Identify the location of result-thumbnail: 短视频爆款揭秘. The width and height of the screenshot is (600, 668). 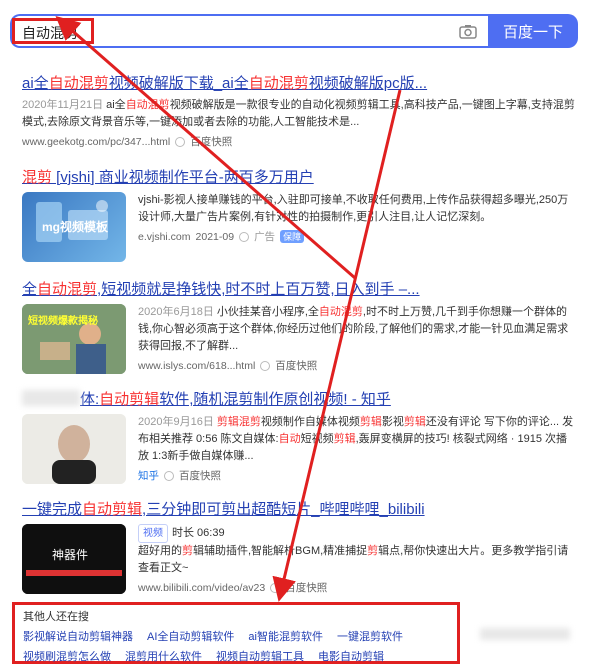
(74, 339).